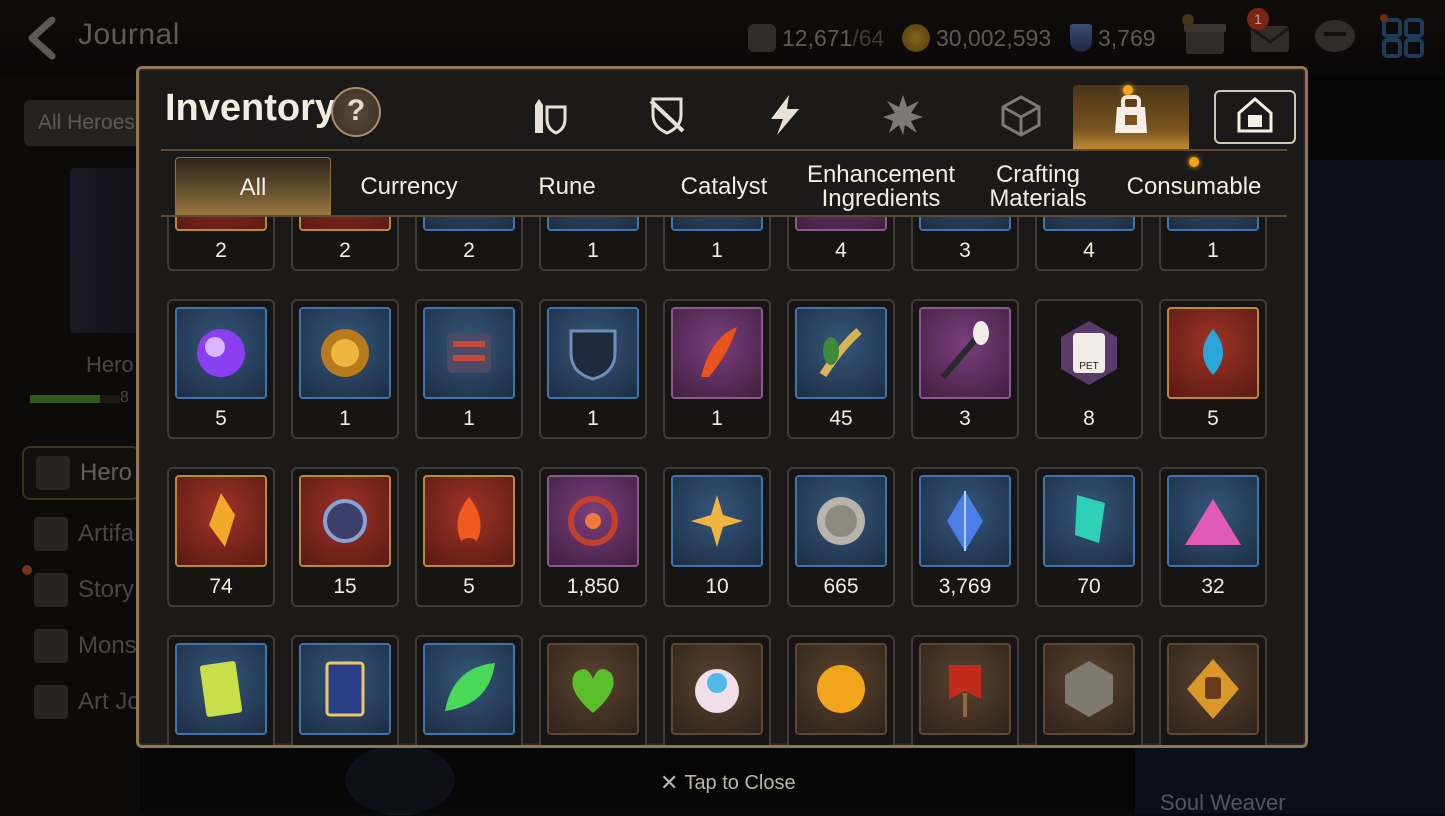  What do you see at coordinates (567, 187) in the screenshot?
I see `tab-rune: Rune` at bounding box center [567, 187].